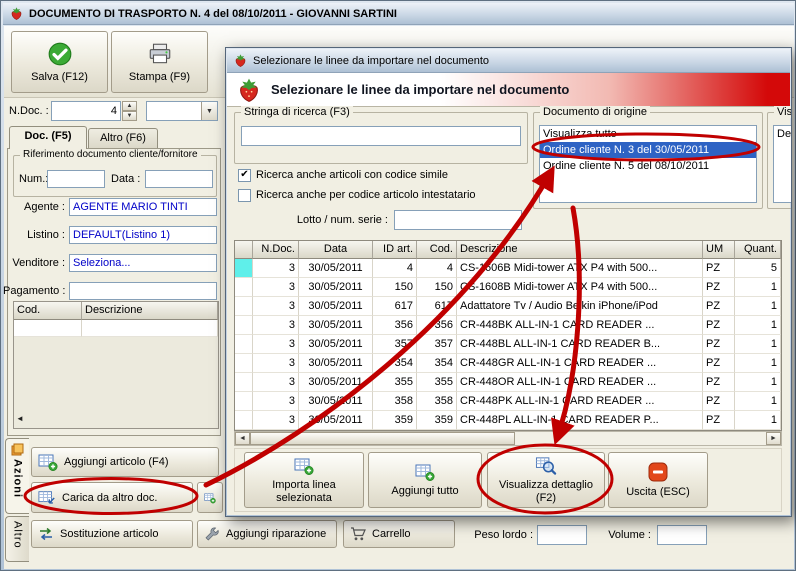  I want to click on listino-value: DEFAULT(Listino 1), so click(143, 235).